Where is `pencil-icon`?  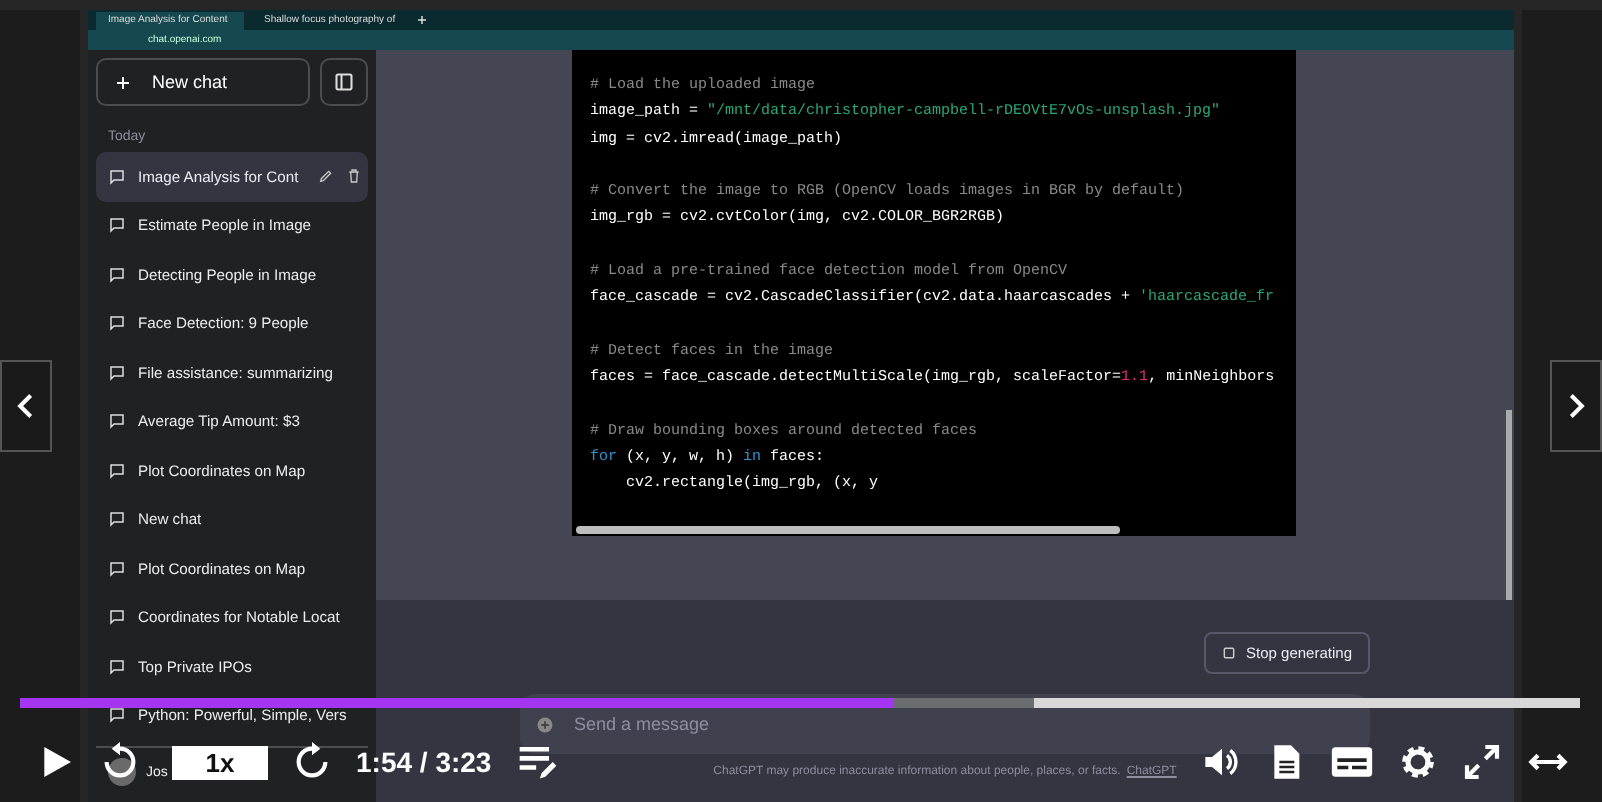
pencil-icon is located at coordinates (326, 176).